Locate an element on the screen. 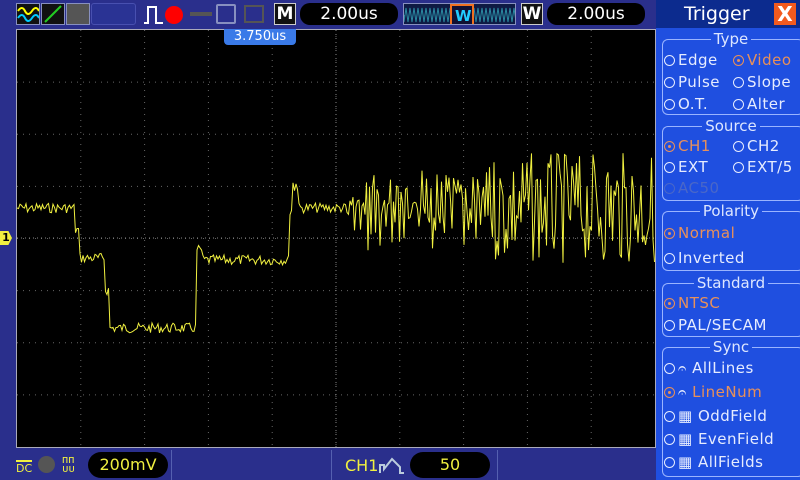 This screenshot has height=480, width=800. type-slope-radio: Slope is located at coordinates (762, 82).